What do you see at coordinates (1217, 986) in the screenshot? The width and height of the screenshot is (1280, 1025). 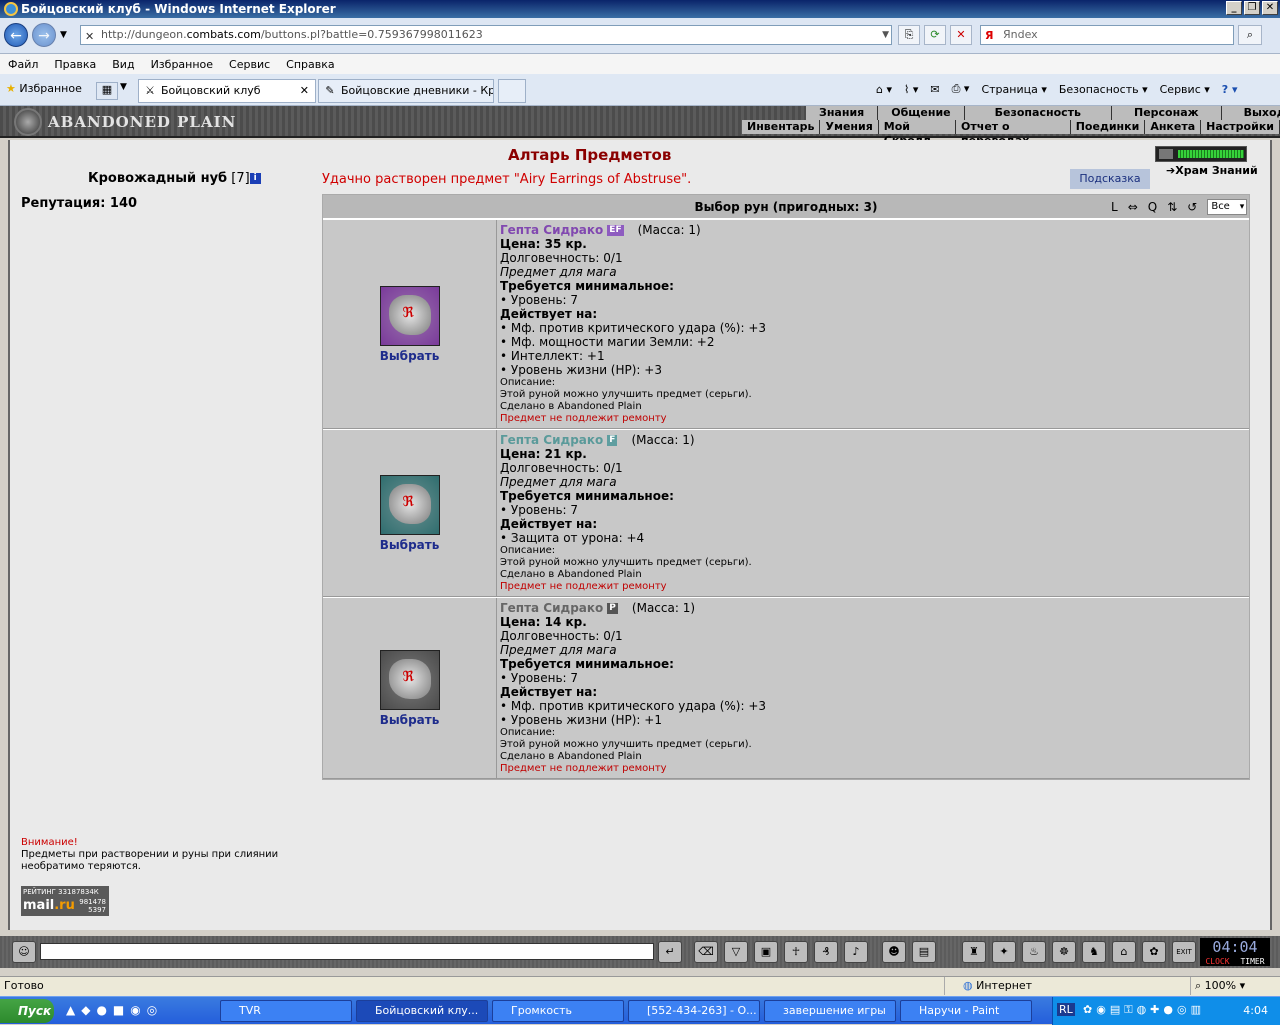 I see `zoom-control: ⌕ 100% ▾` at bounding box center [1217, 986].